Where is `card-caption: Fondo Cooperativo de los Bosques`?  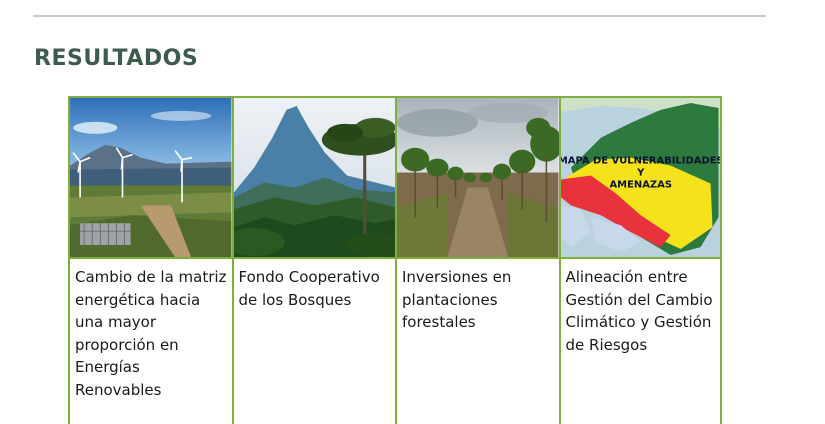
card-caption: Fondo Cooperativo de los Bosques is located at coordinates (309, 288).